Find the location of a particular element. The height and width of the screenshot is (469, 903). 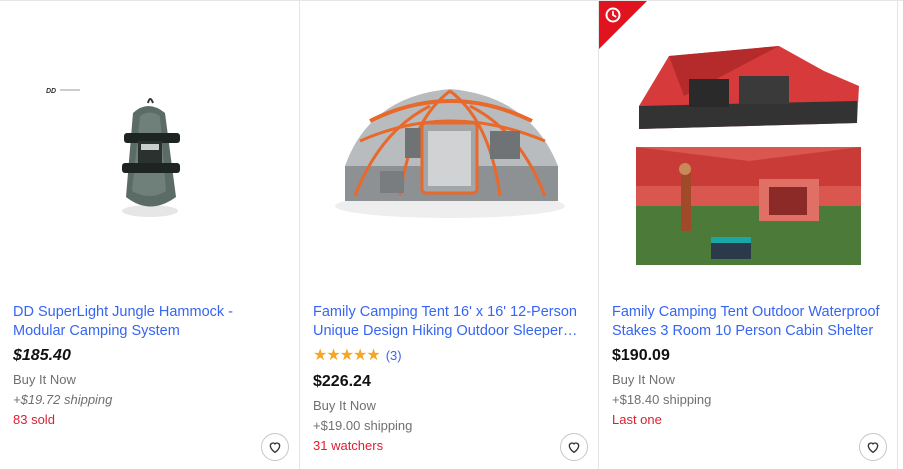

sold-count: 83 sold is located at coordinates (34, 419).